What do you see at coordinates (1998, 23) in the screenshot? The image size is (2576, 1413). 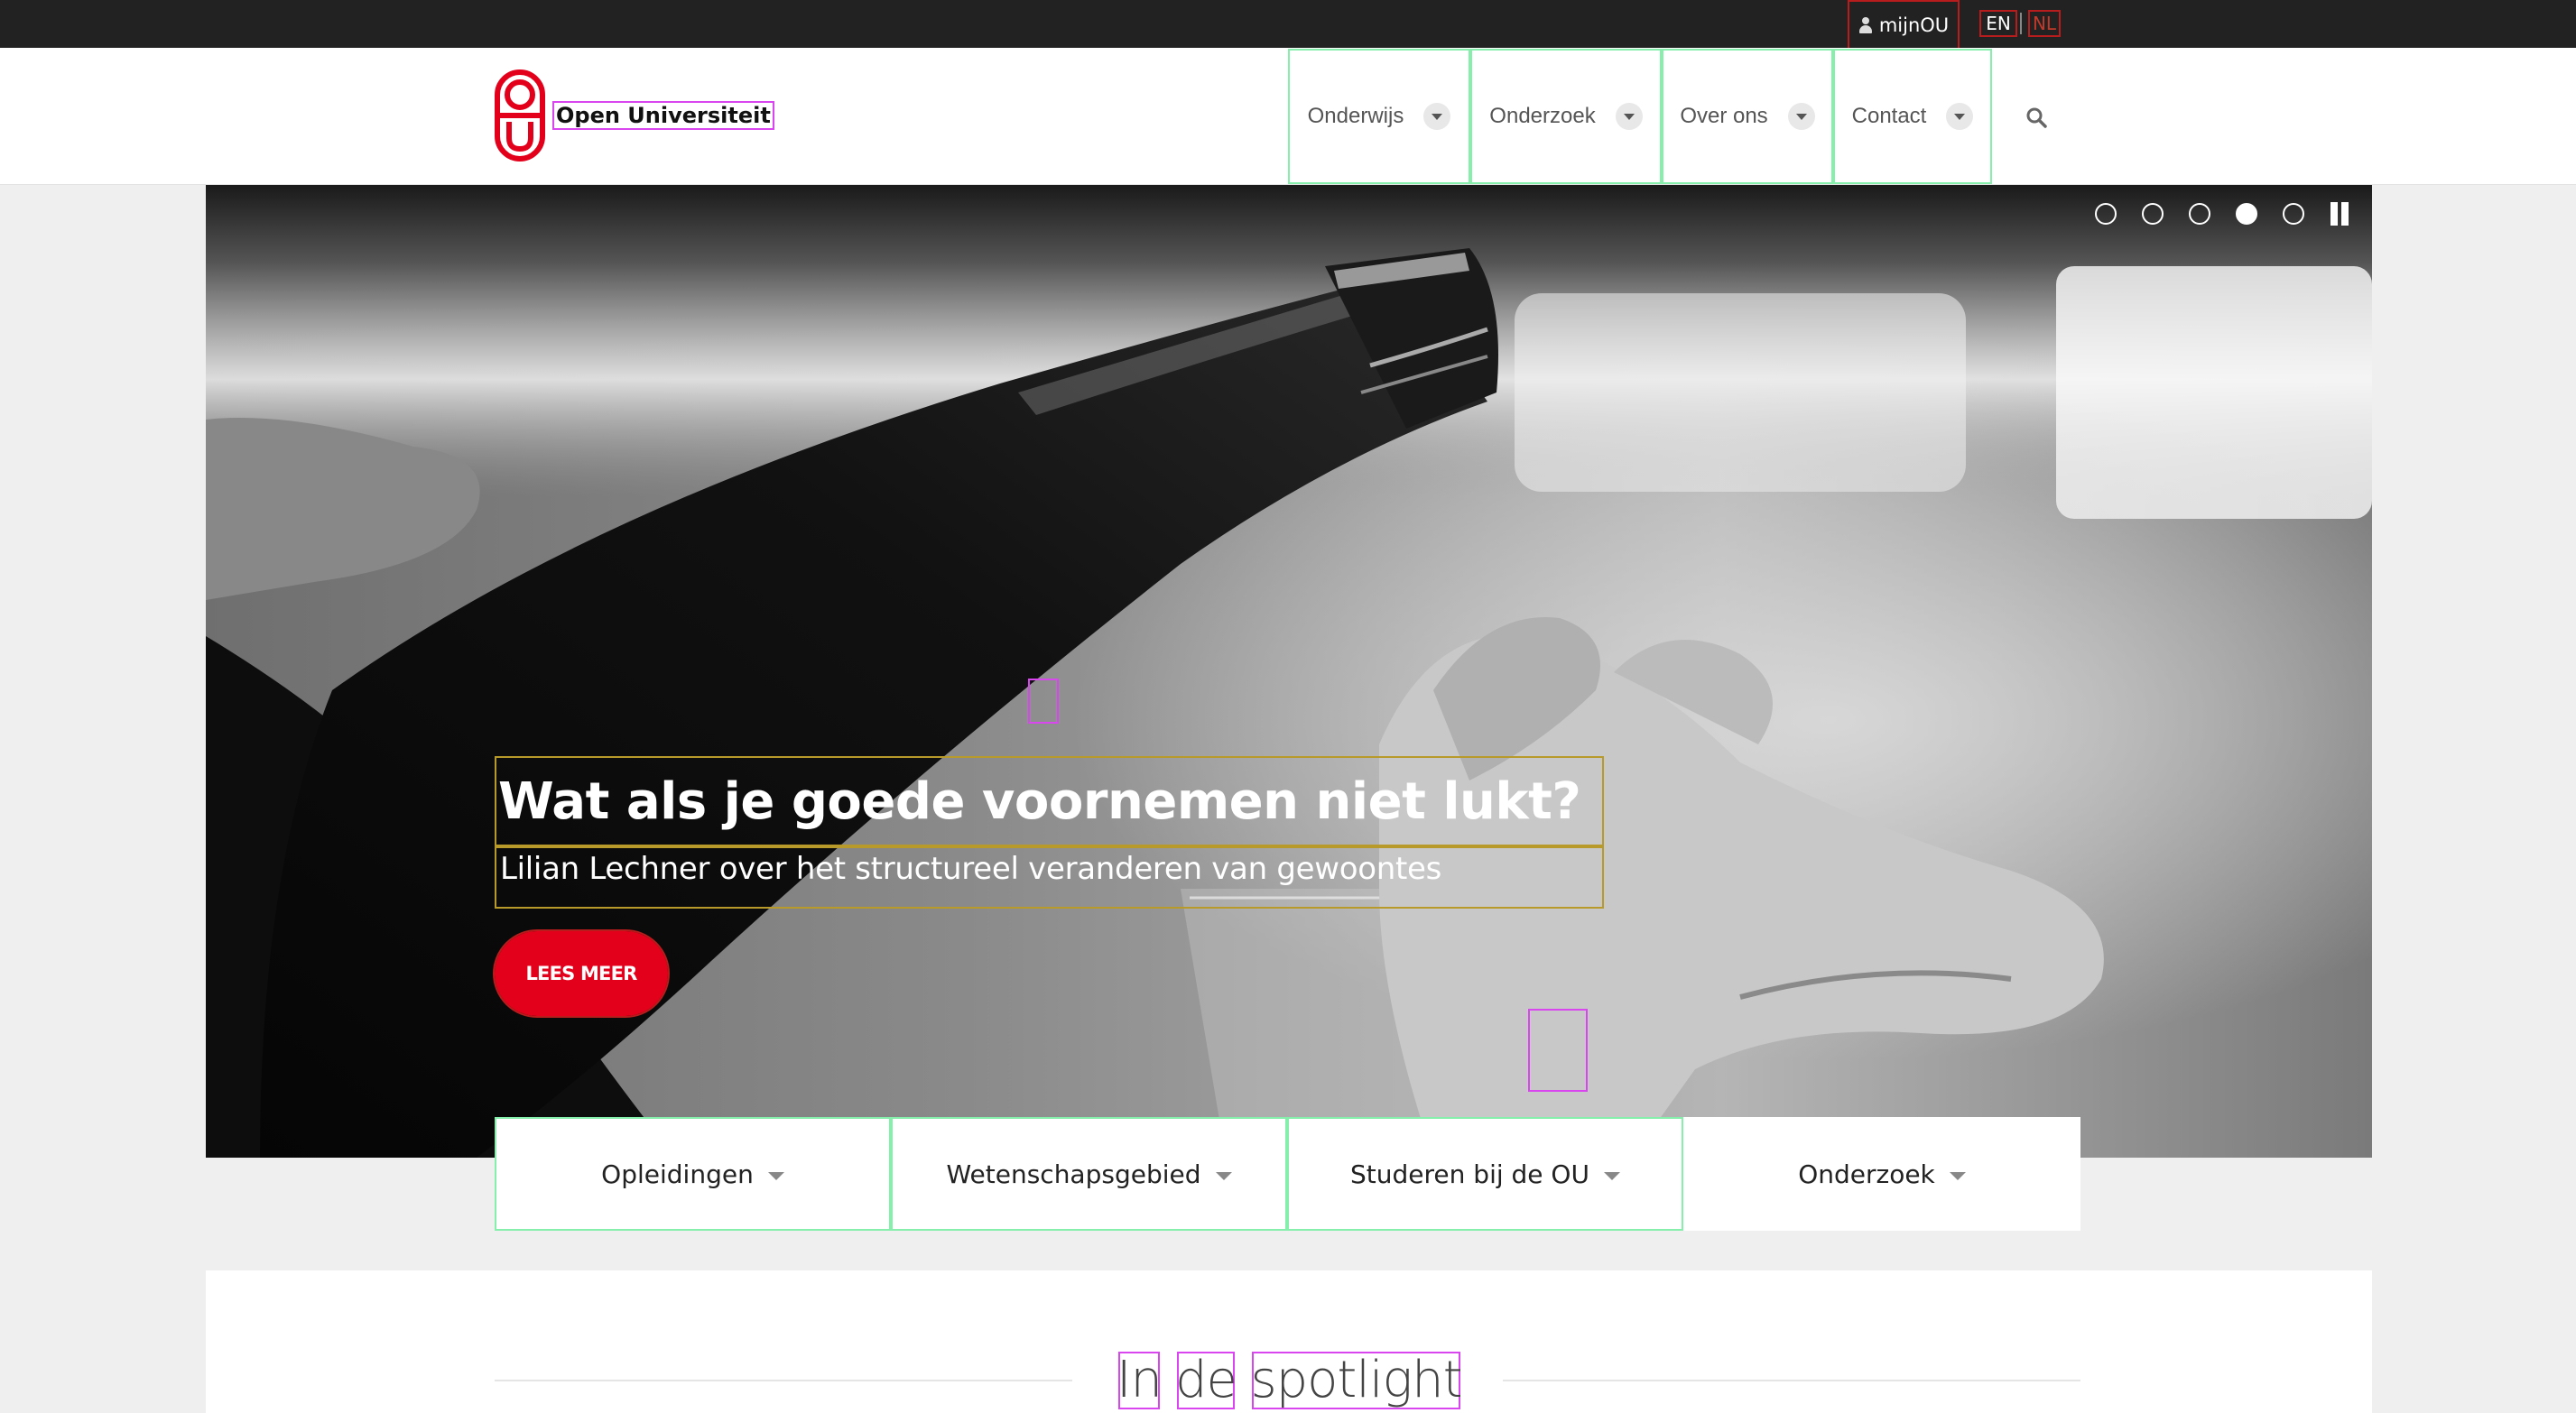 I see `language-en-link: EN` at bounding box center [1998, 23].